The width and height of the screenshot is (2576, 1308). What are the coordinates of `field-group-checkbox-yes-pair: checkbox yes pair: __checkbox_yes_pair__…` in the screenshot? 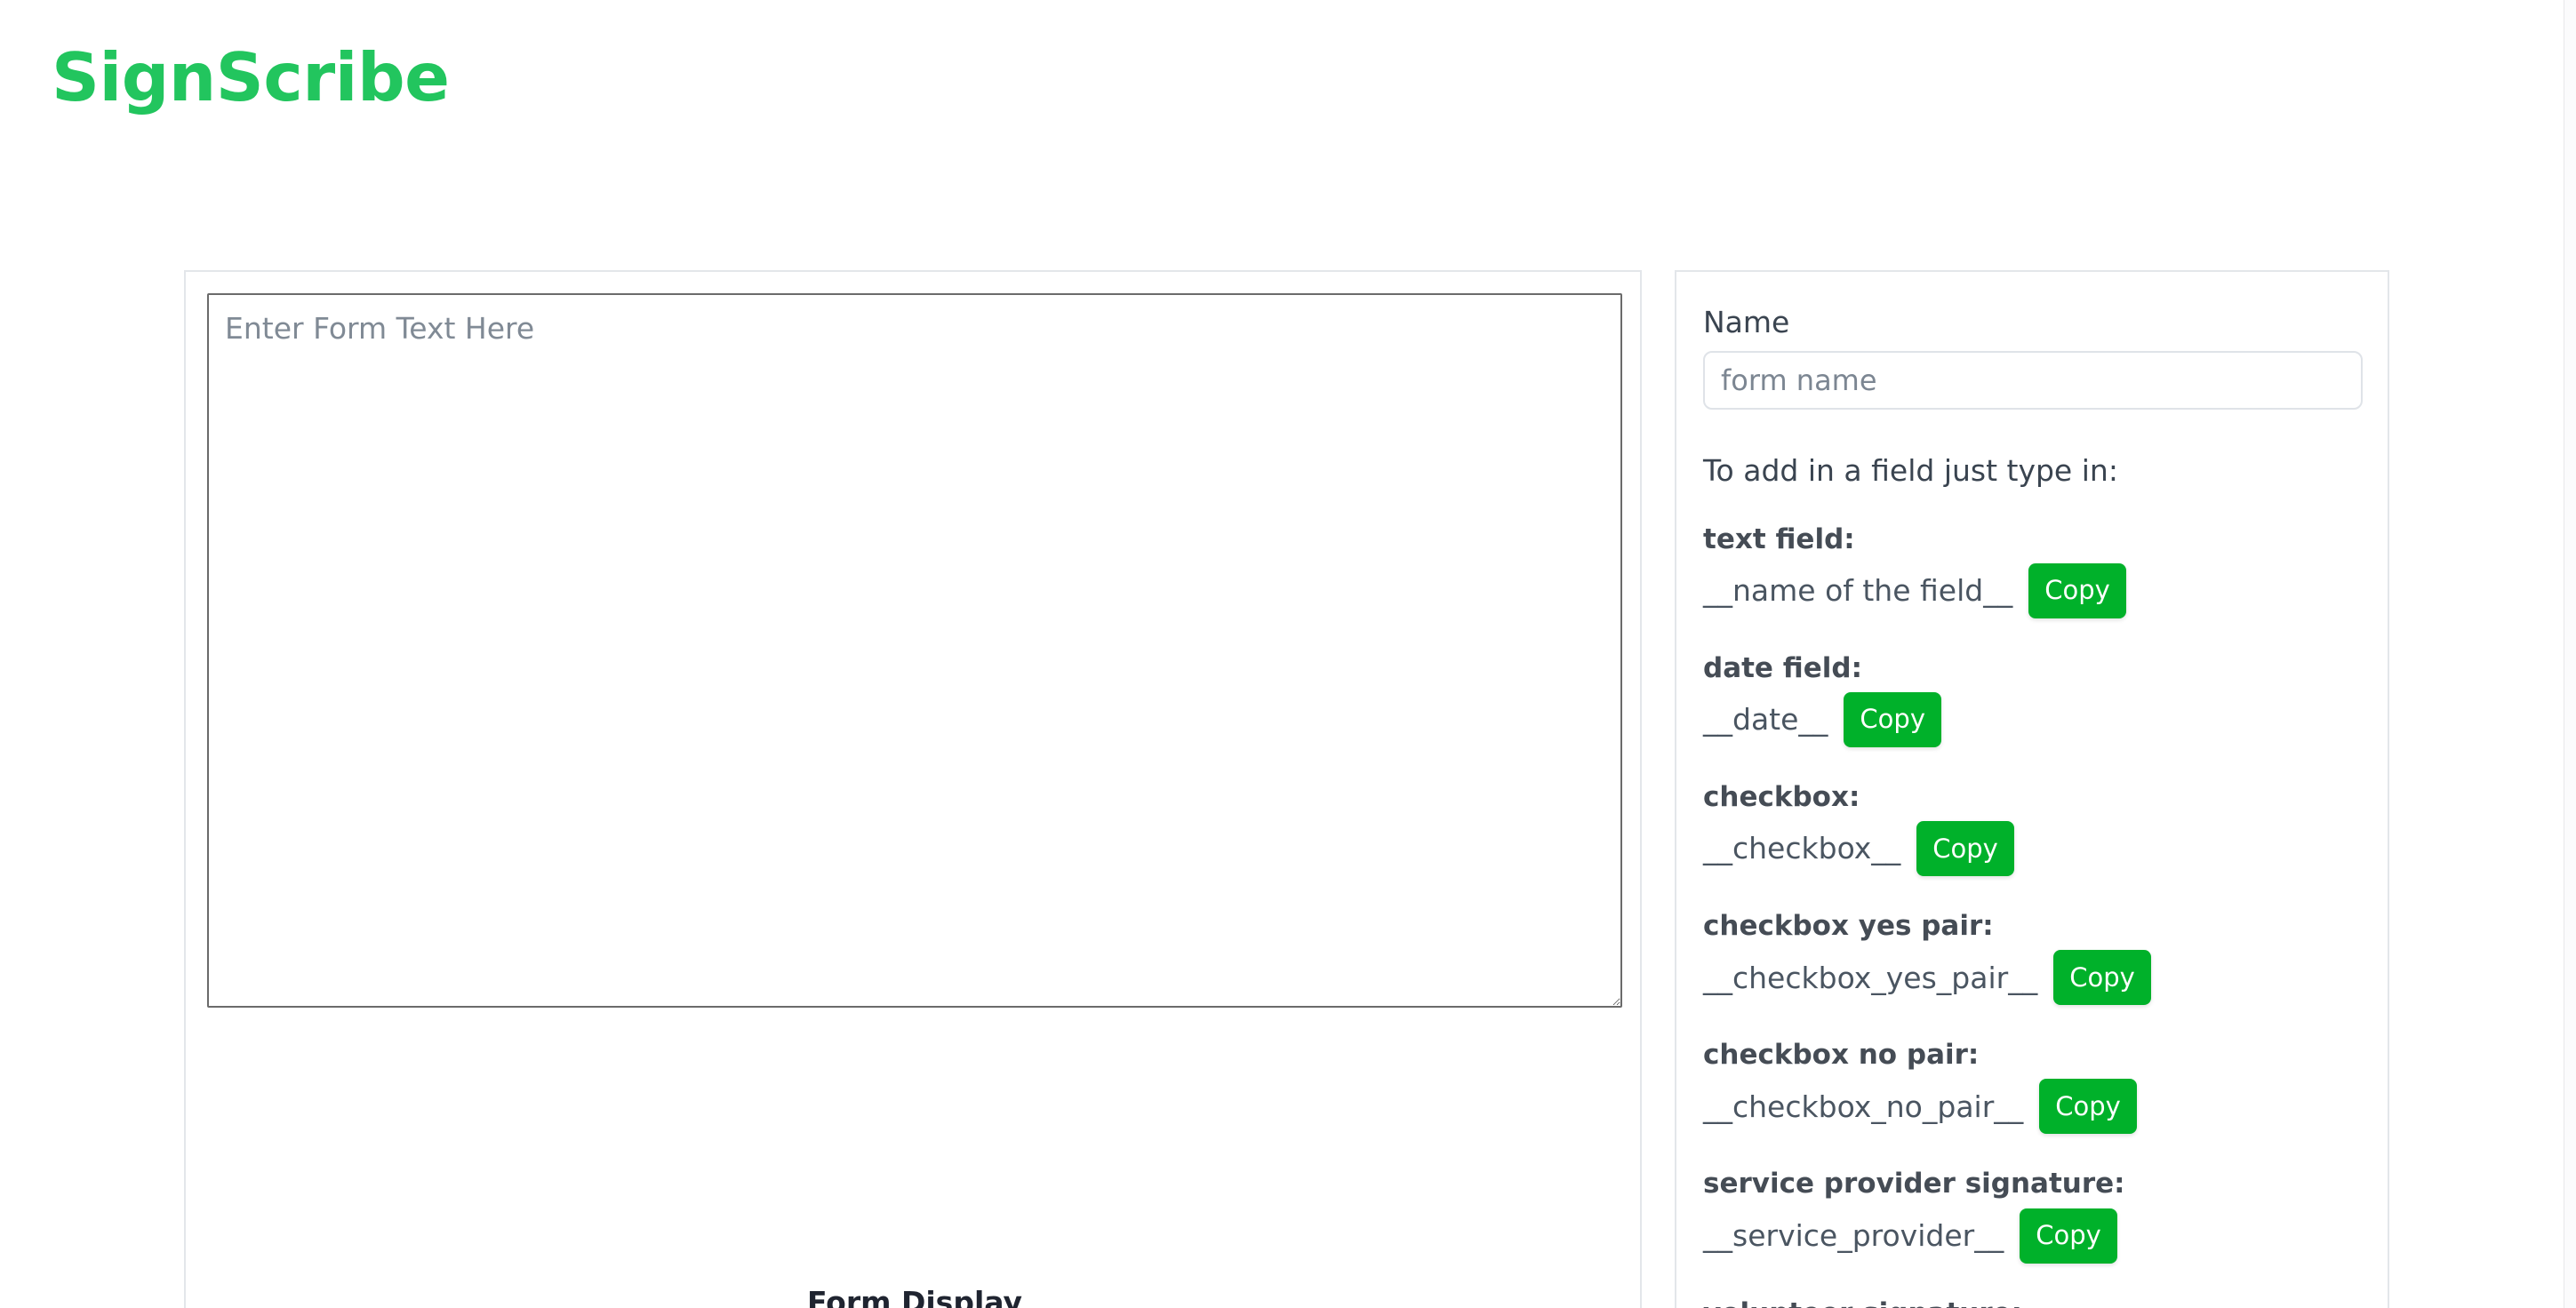 It's located at (2032, 958).